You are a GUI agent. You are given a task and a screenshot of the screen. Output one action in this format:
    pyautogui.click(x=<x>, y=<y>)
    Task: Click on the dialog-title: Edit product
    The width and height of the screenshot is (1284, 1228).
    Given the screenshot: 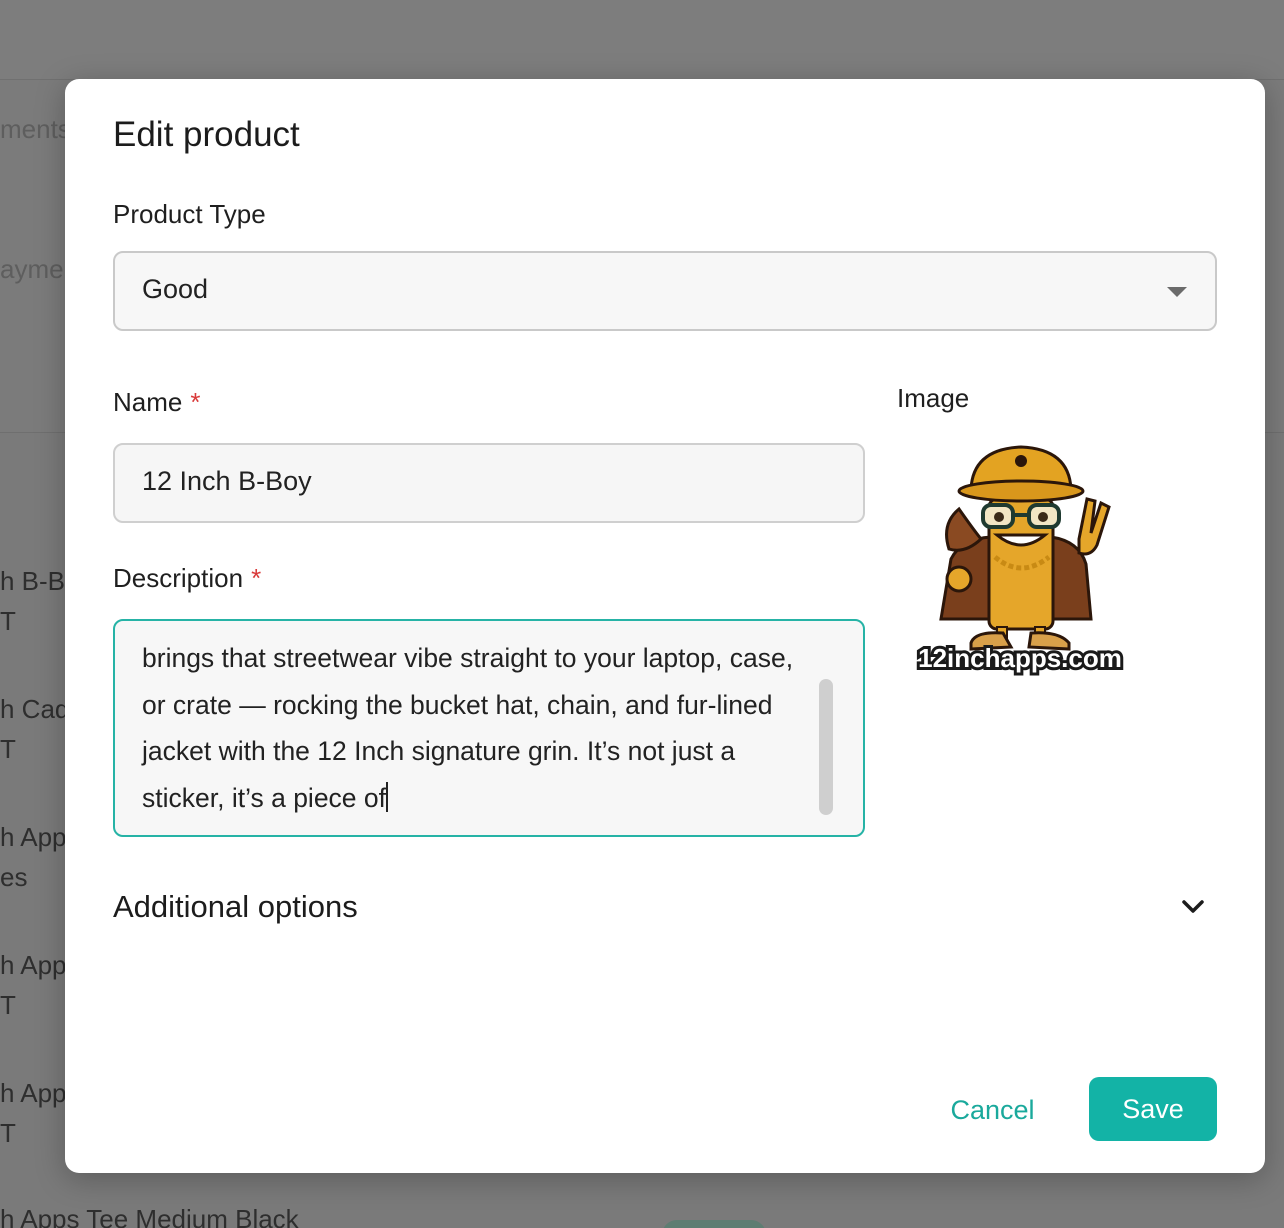 What is the action you would take?
    pyautogui.click(x=206, y=134)
    